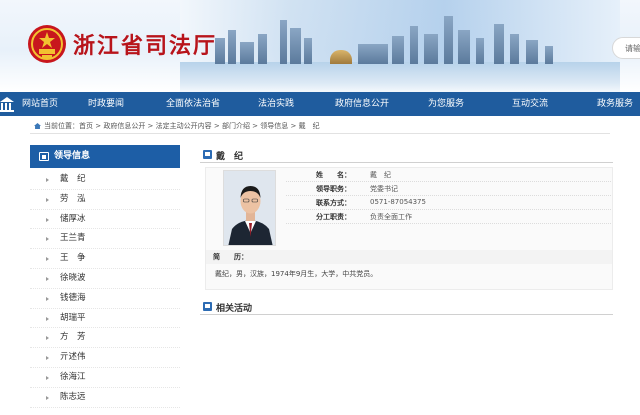 The width and height of the screenshot is (640, 415). What do you see at coordinates (105, 156) in the screenshot?
I see `sidebar-header: 领导信息` at bounding box center [105, 156].